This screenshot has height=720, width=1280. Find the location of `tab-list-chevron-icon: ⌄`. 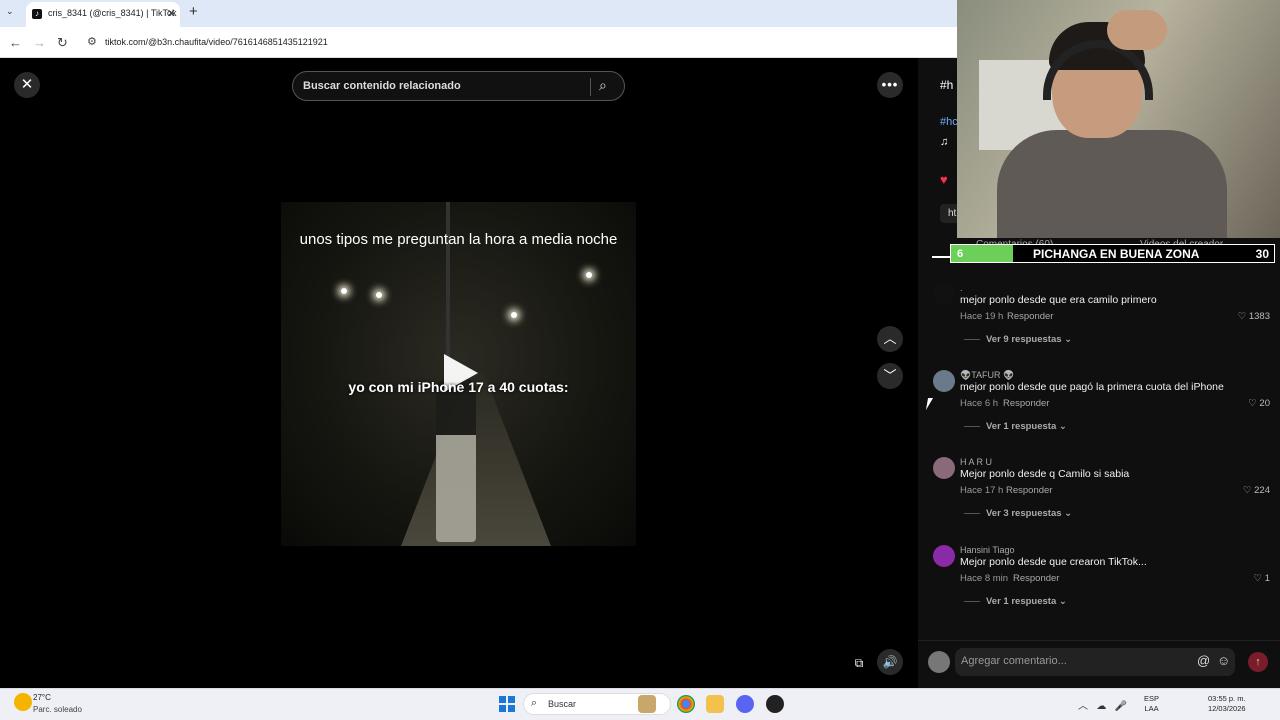

tab-list-chevron-icon: ⌄ is located at coordinates (10, 11).